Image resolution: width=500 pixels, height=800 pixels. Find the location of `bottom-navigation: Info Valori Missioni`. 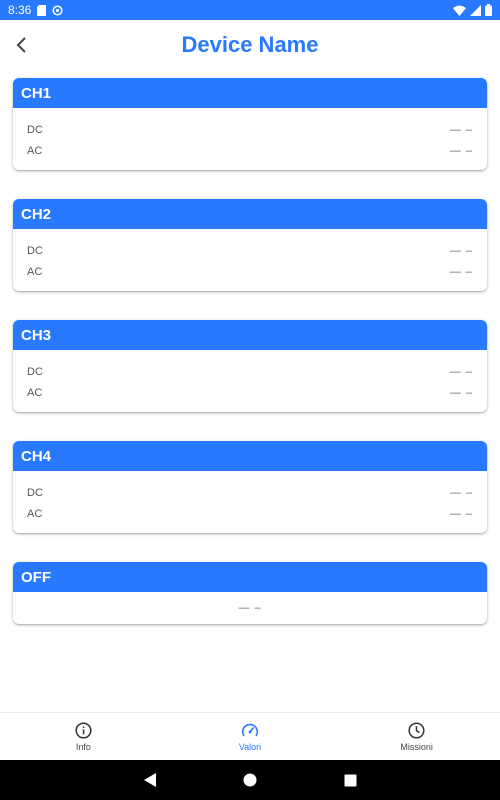

bottom-navigation: Info Valori Missioni is located at coordinates (250, 736).